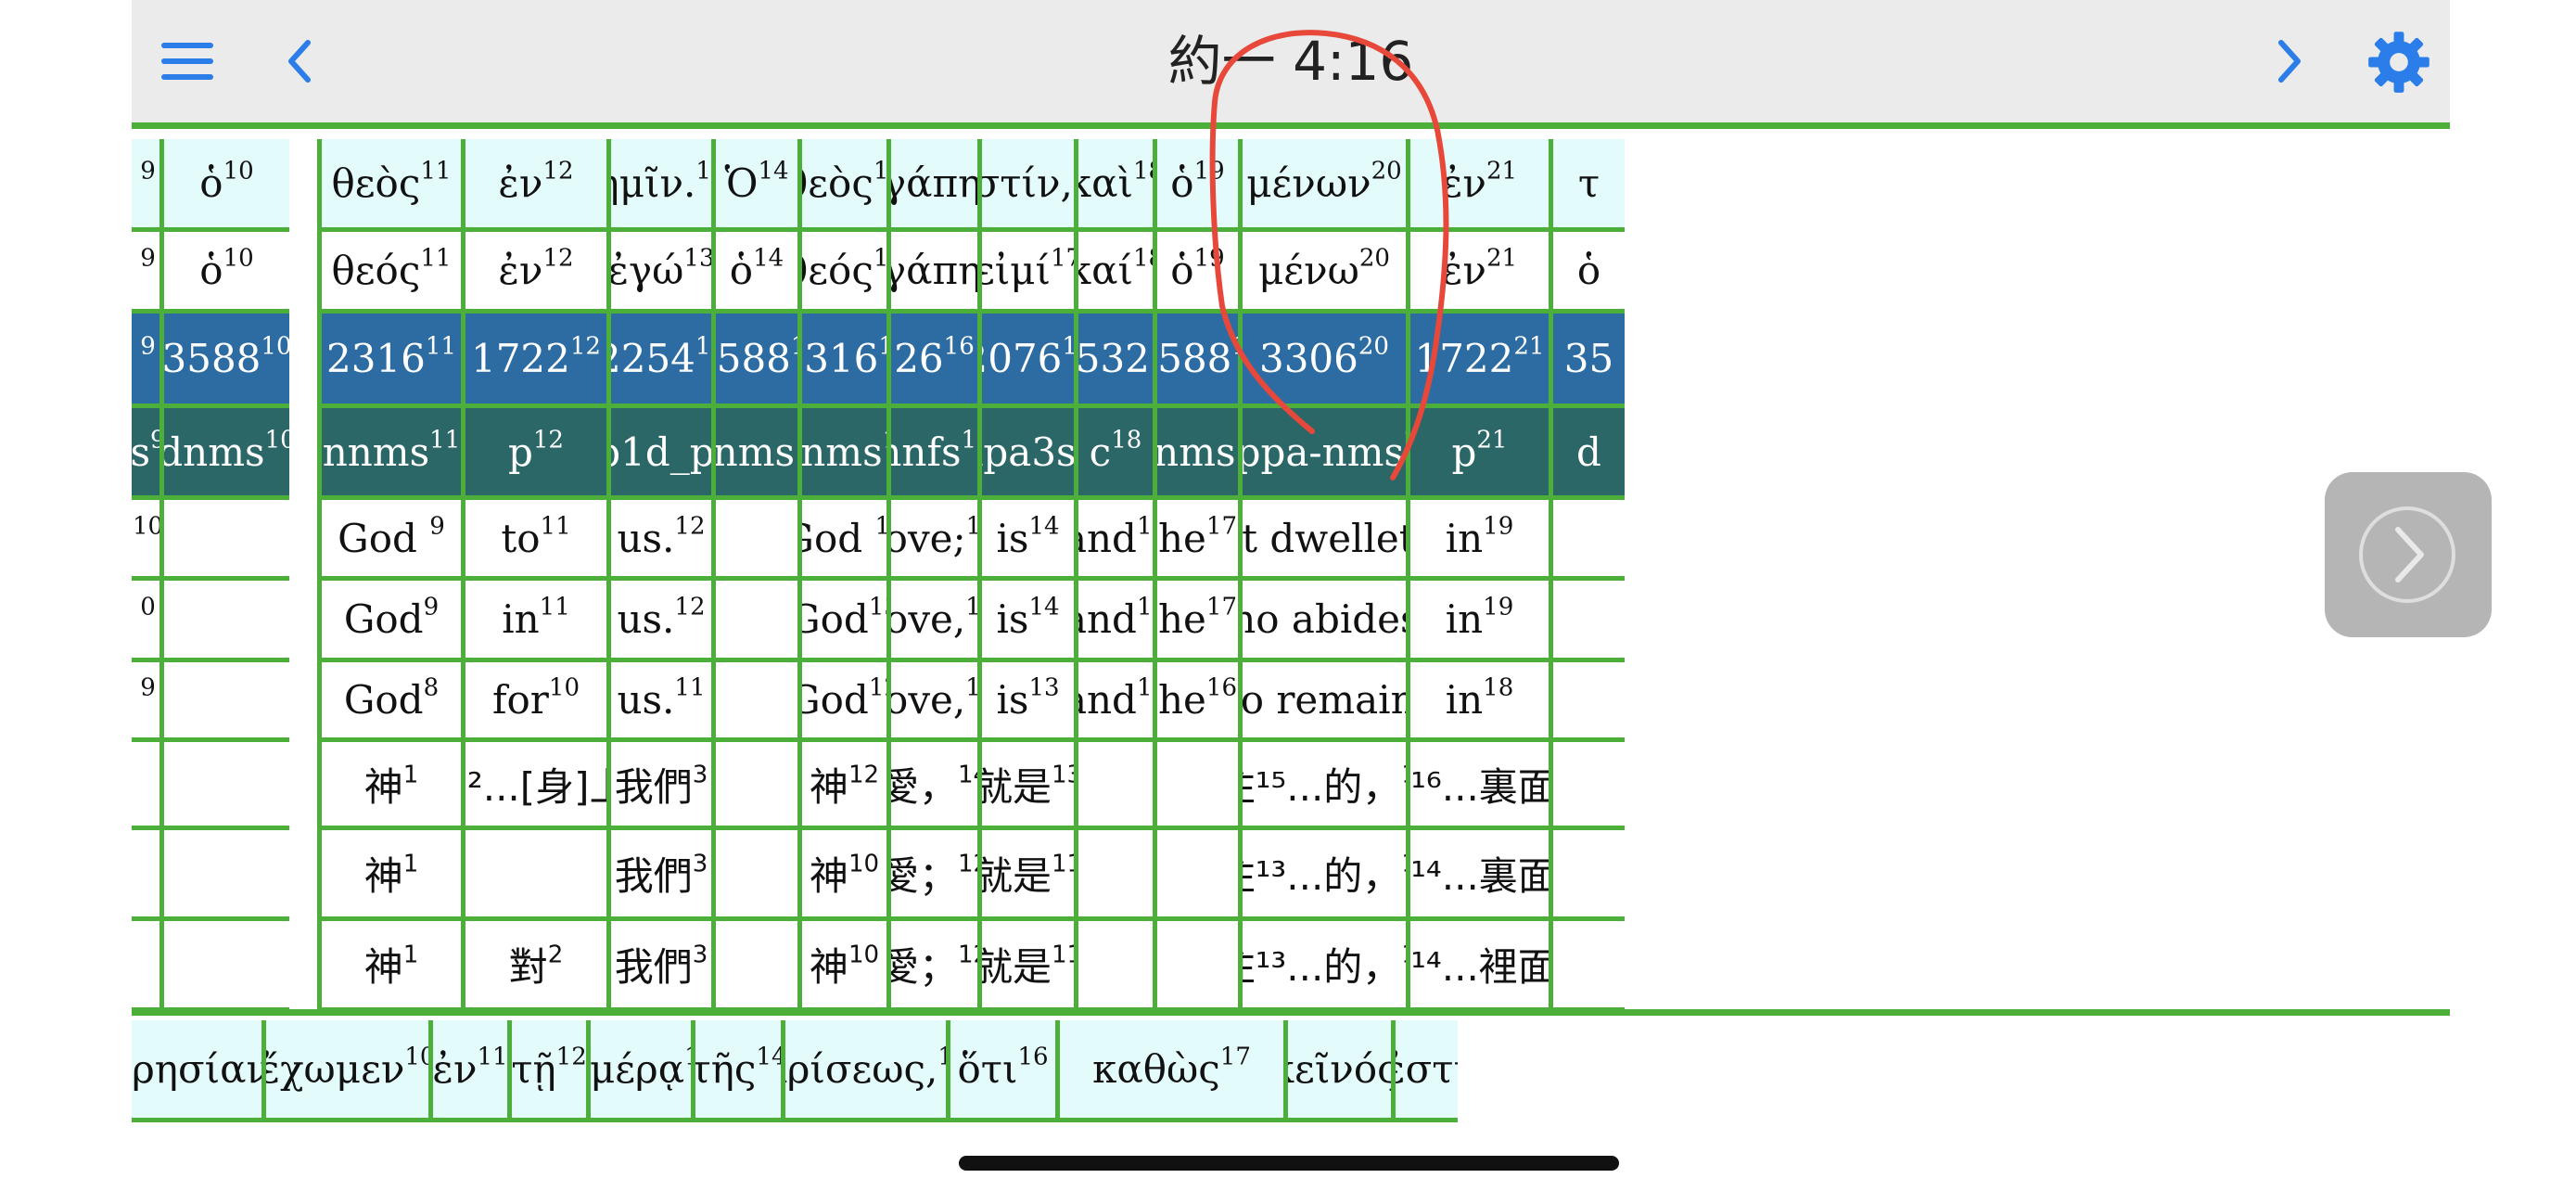 The width and height of the screenshot is (2576, 1191). Describe the element at coordinates (1291, 61) in the screenshot. I see `chapter-title: 約一 4:16` at that location.